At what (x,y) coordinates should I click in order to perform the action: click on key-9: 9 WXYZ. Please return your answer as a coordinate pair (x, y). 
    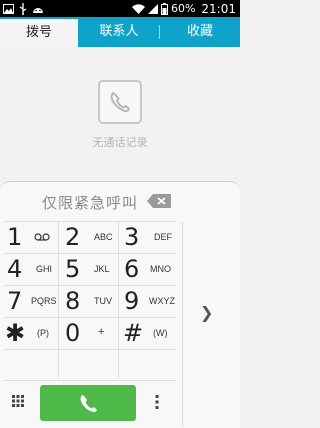
    Looking at the image, I should click on (149, 301).